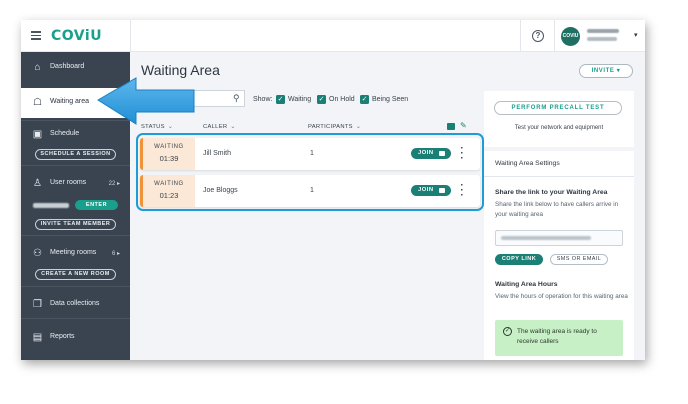  I want to click on edit-icon: ✎, so click(463, 125).